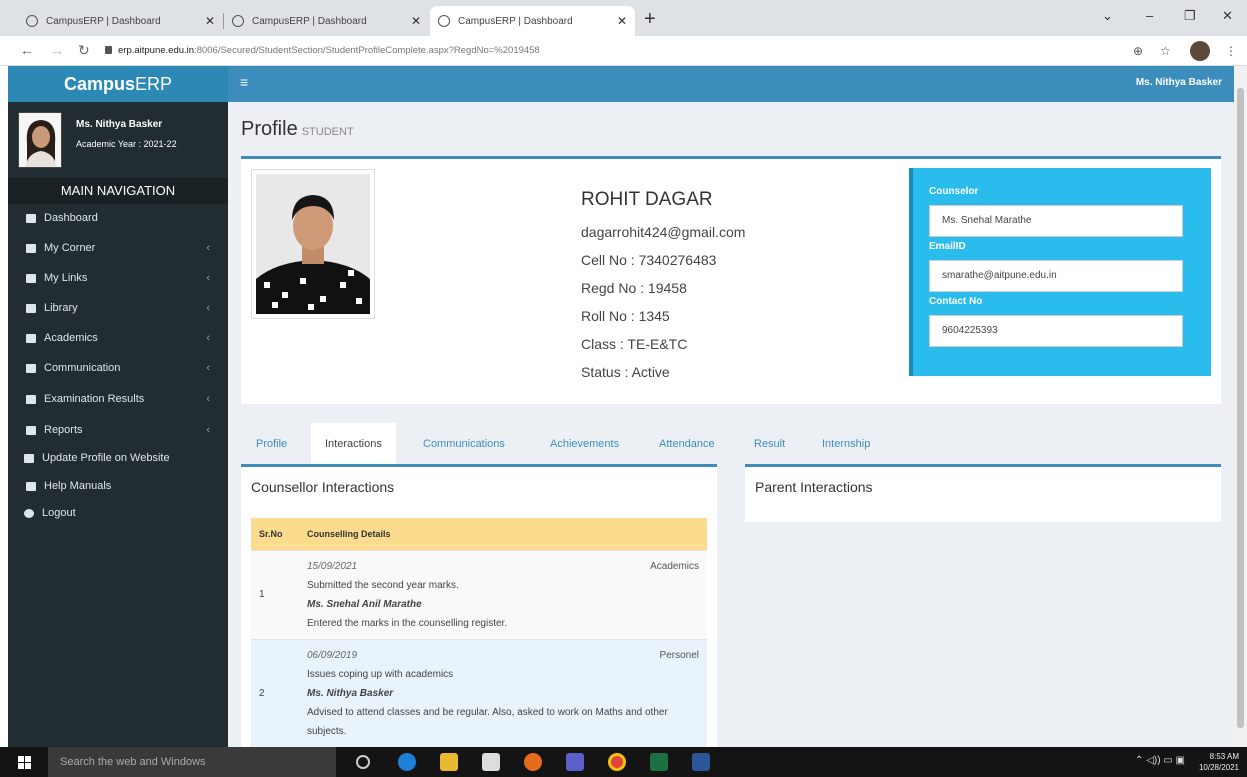 The height and width of the screenshot is (777, 1247). Describe the element at coordinates (363, 762) in the screenshot. I see `task-view-icon` at that location.